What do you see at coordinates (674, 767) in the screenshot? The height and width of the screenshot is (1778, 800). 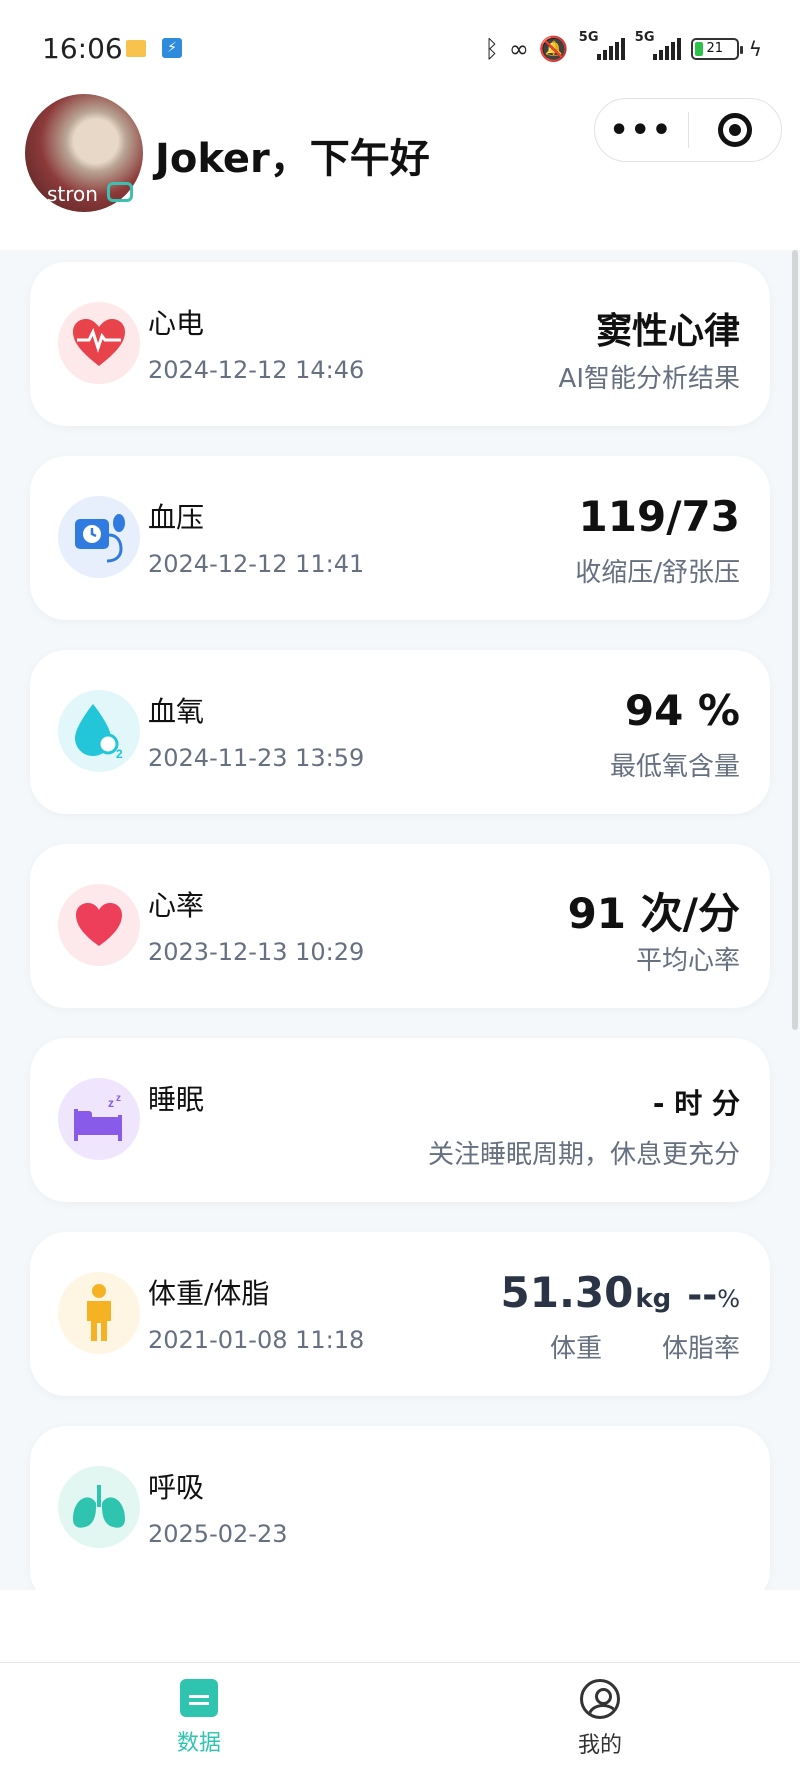 I see `card-sub: 最低氧含量` at bounding box center [674, 767].